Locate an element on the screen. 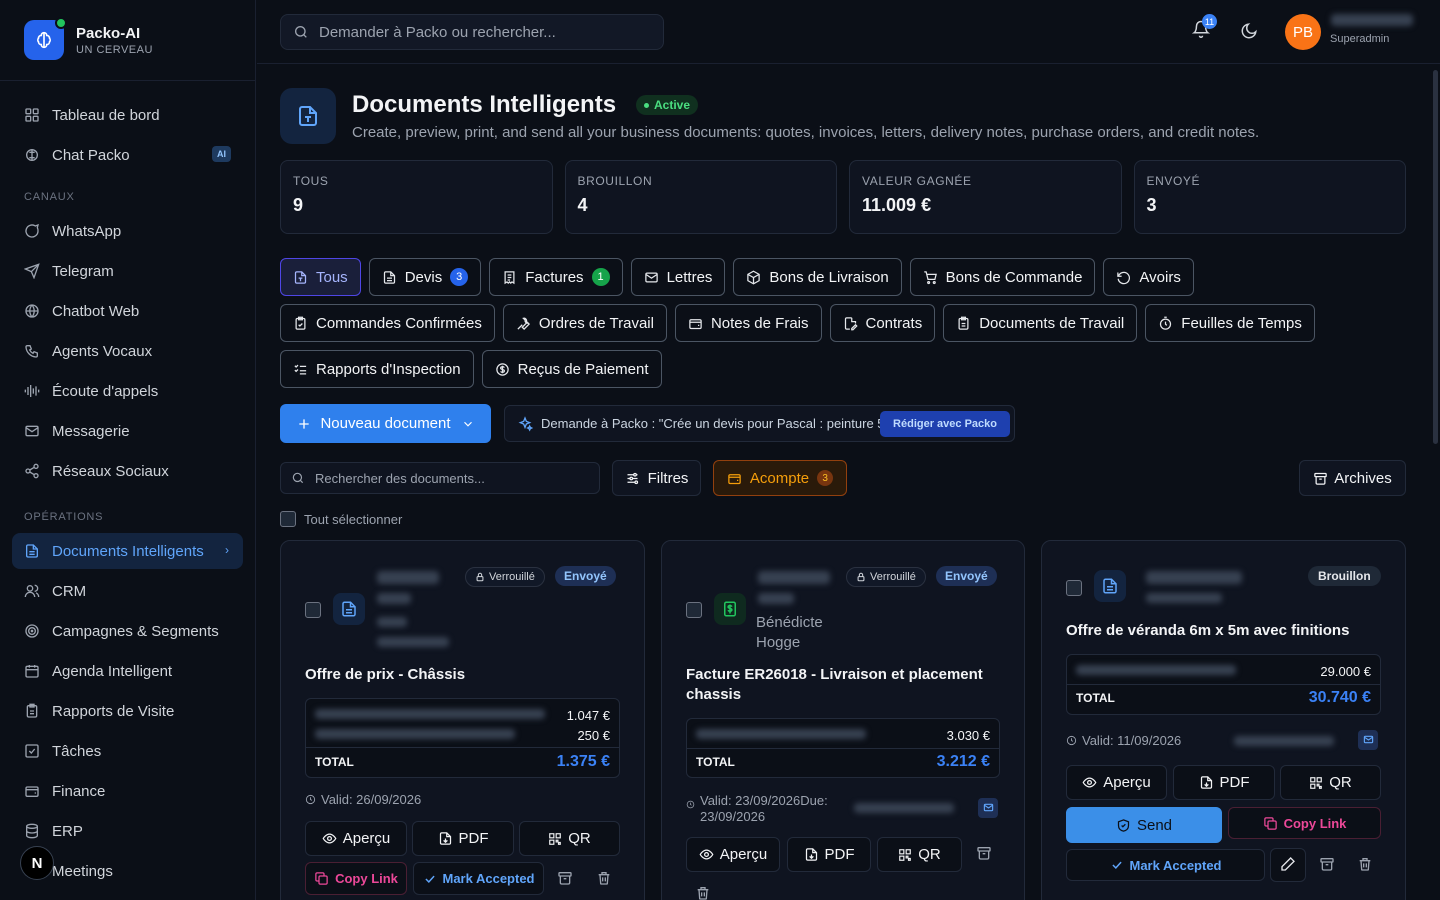  type-chip-bons-livraison: Bons de Livraison is located at coordinates (817, 277).